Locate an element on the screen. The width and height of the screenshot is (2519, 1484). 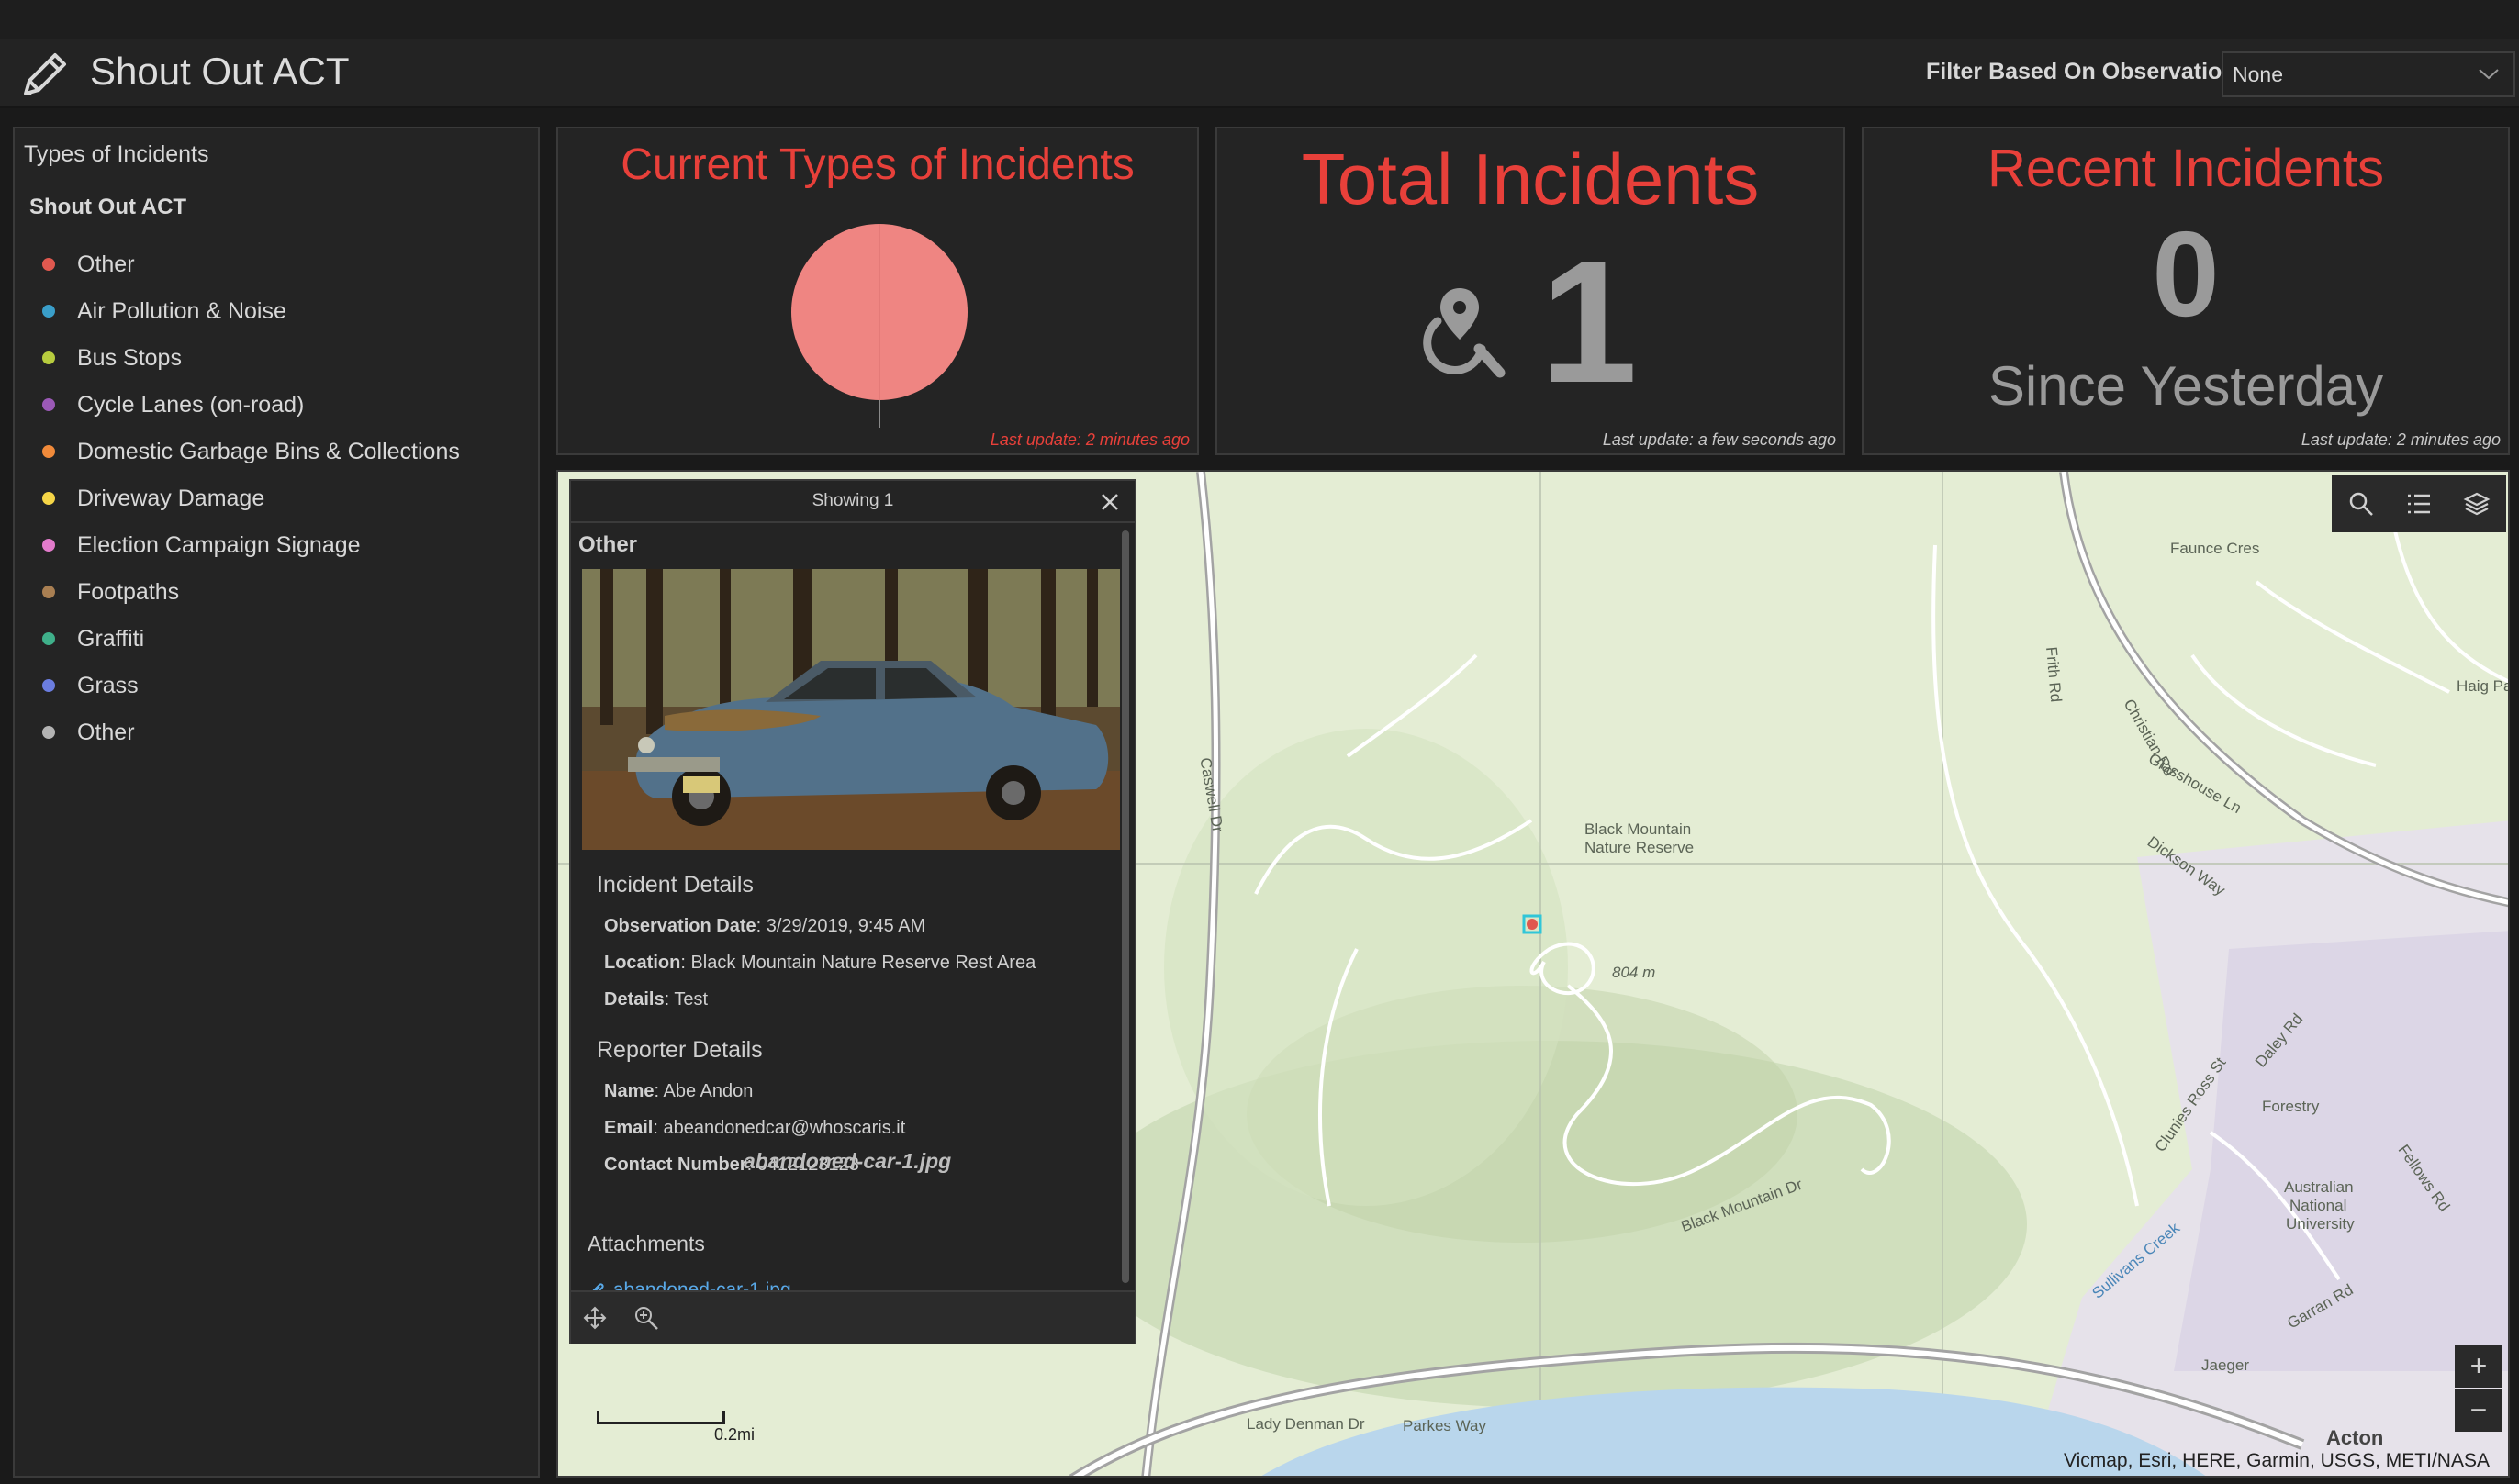
chevron-down-icon is located at coordinates (2489, 74).